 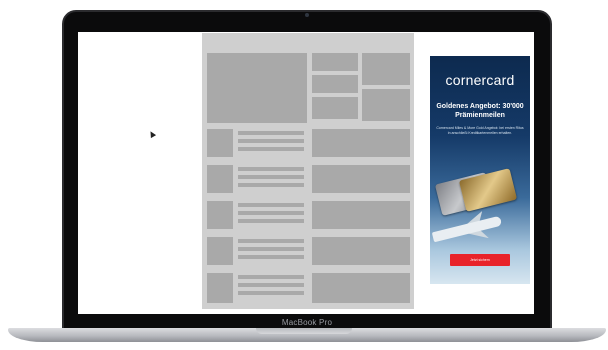 I want to click on cornercard-logo: cornercard, so click(x=480, y=80).